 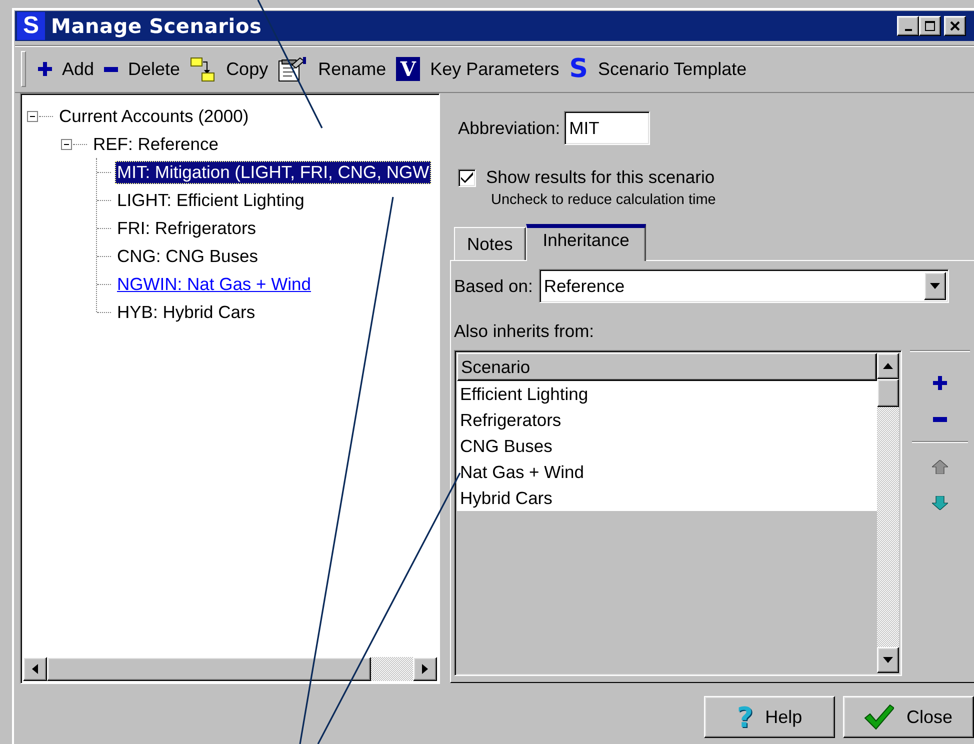 I want to click on field-label: Abbreviation:, so click(x=509, y=128).